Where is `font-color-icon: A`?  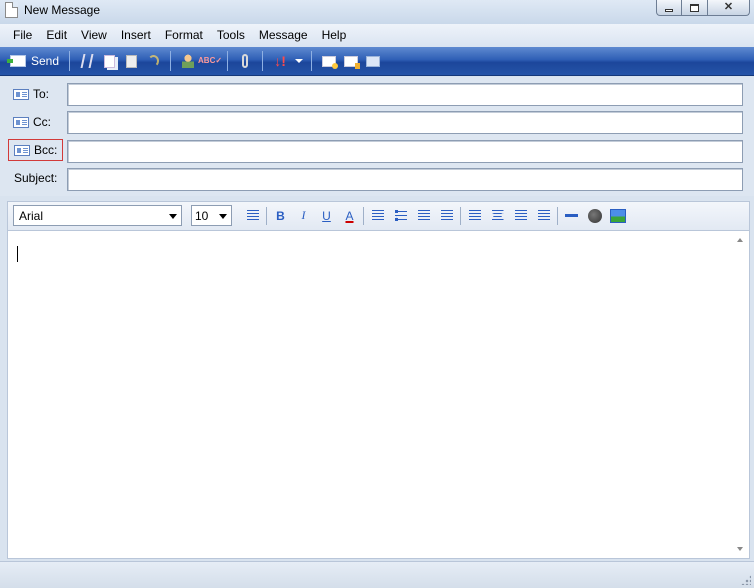 font-color-icon: A is located at coordinates (349, 215).